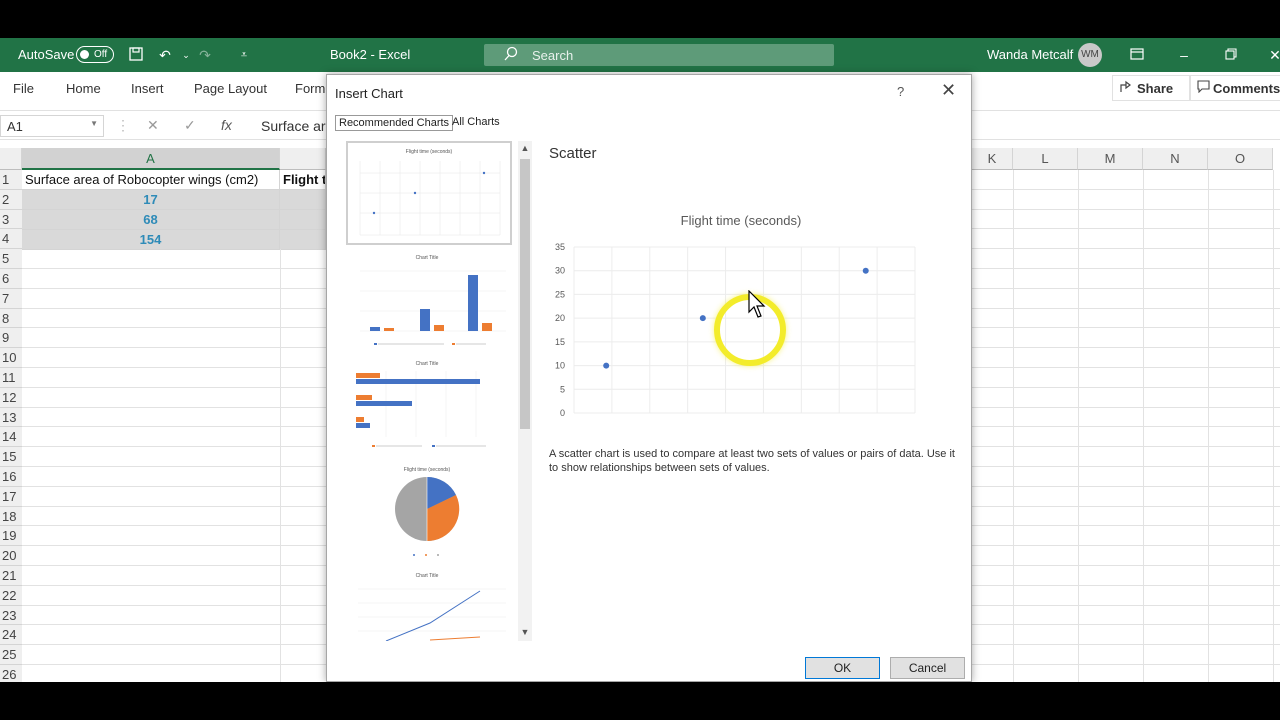 This screenshot has width=1280, height=720. I want to click on name-box: A1 ▼, so click(52, 126).